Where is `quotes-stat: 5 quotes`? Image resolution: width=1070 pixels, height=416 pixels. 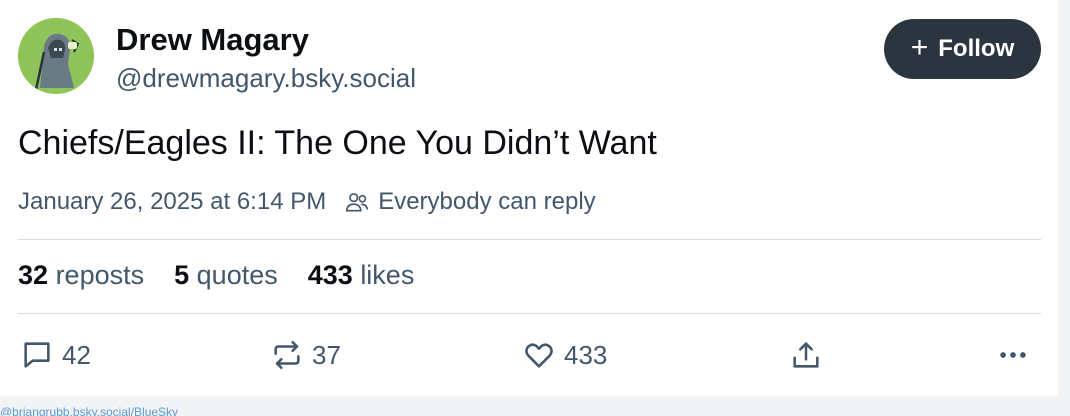
quotes-stat: 5 quotes is located at coordinates (226, 275).